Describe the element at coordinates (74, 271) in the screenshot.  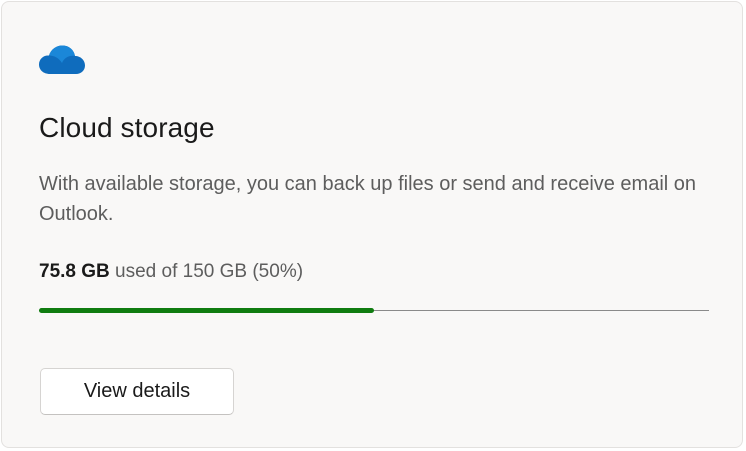
I see `used-amount: 75.8 GB` at that location.